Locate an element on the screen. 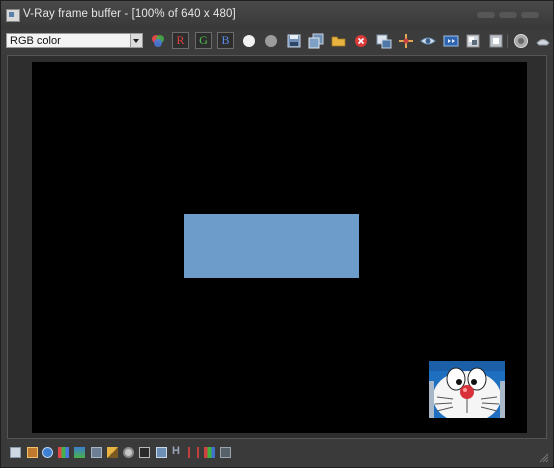 The image size is (554, 468). toolbar: RGB color R G B is located at coordinates (277, 42).